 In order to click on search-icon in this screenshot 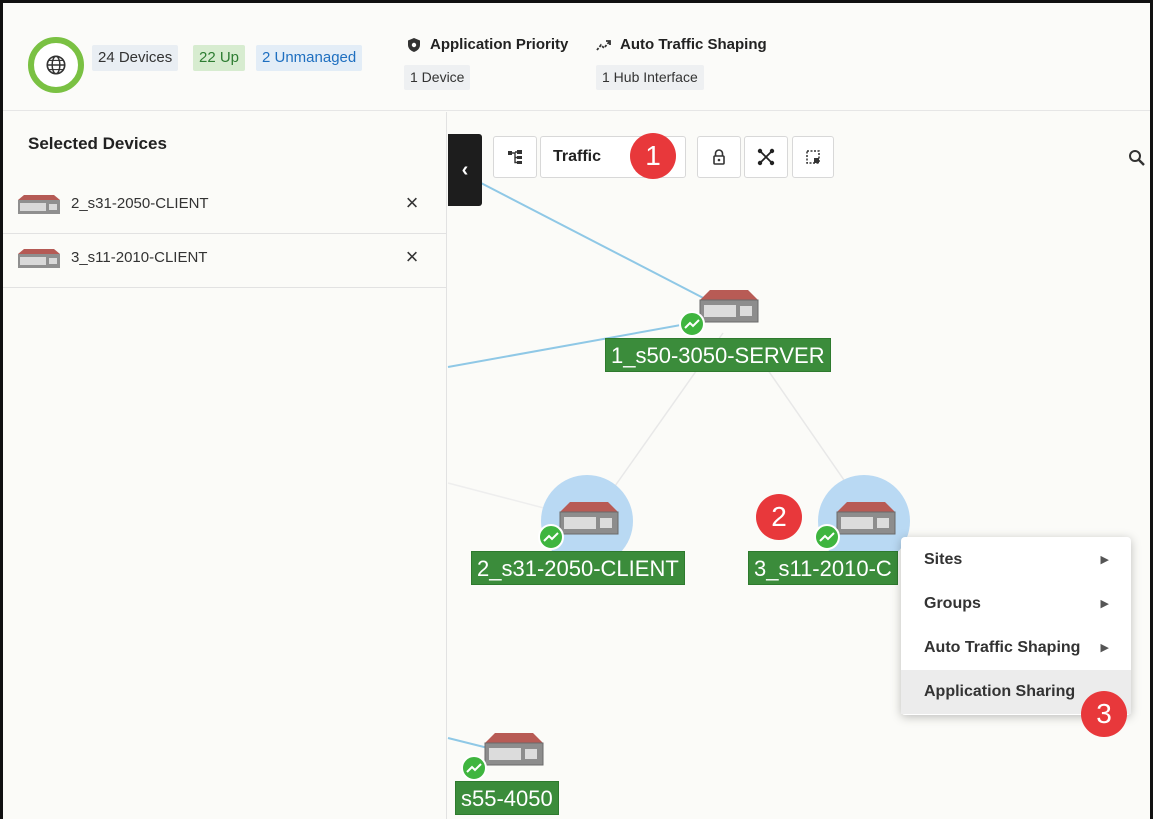, I will do `click(1137, 158)`.